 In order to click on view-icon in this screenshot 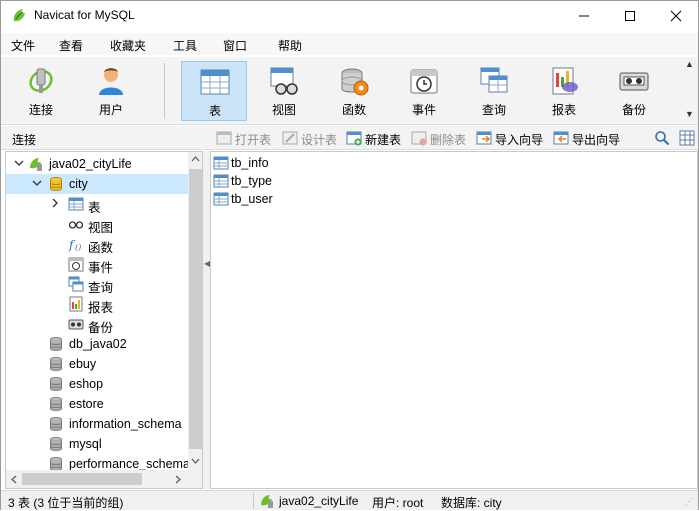, I will do `click(76, 225)`.